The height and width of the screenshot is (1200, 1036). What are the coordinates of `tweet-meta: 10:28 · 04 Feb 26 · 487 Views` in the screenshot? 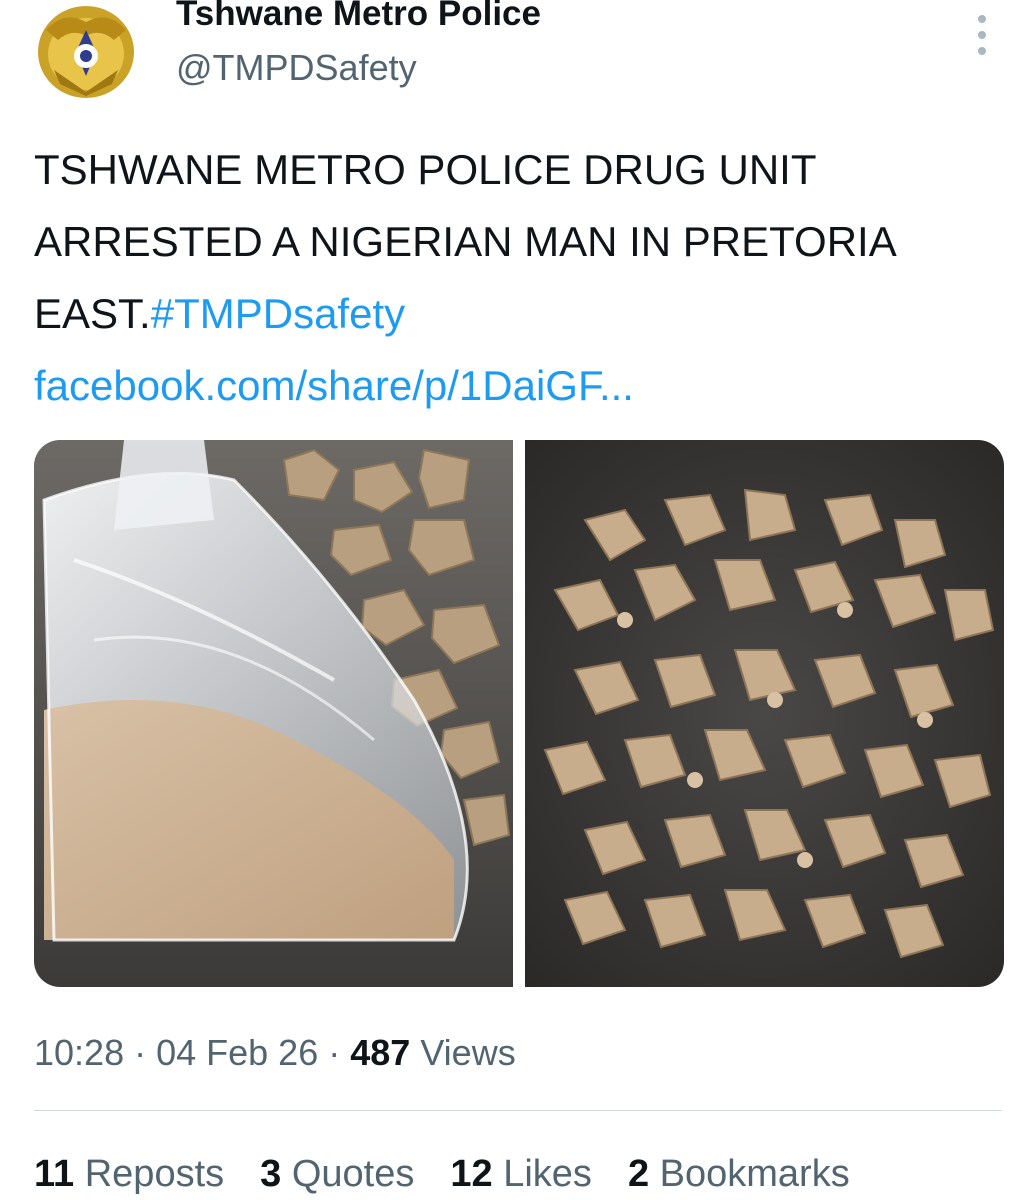 It's located at (275, 1053).